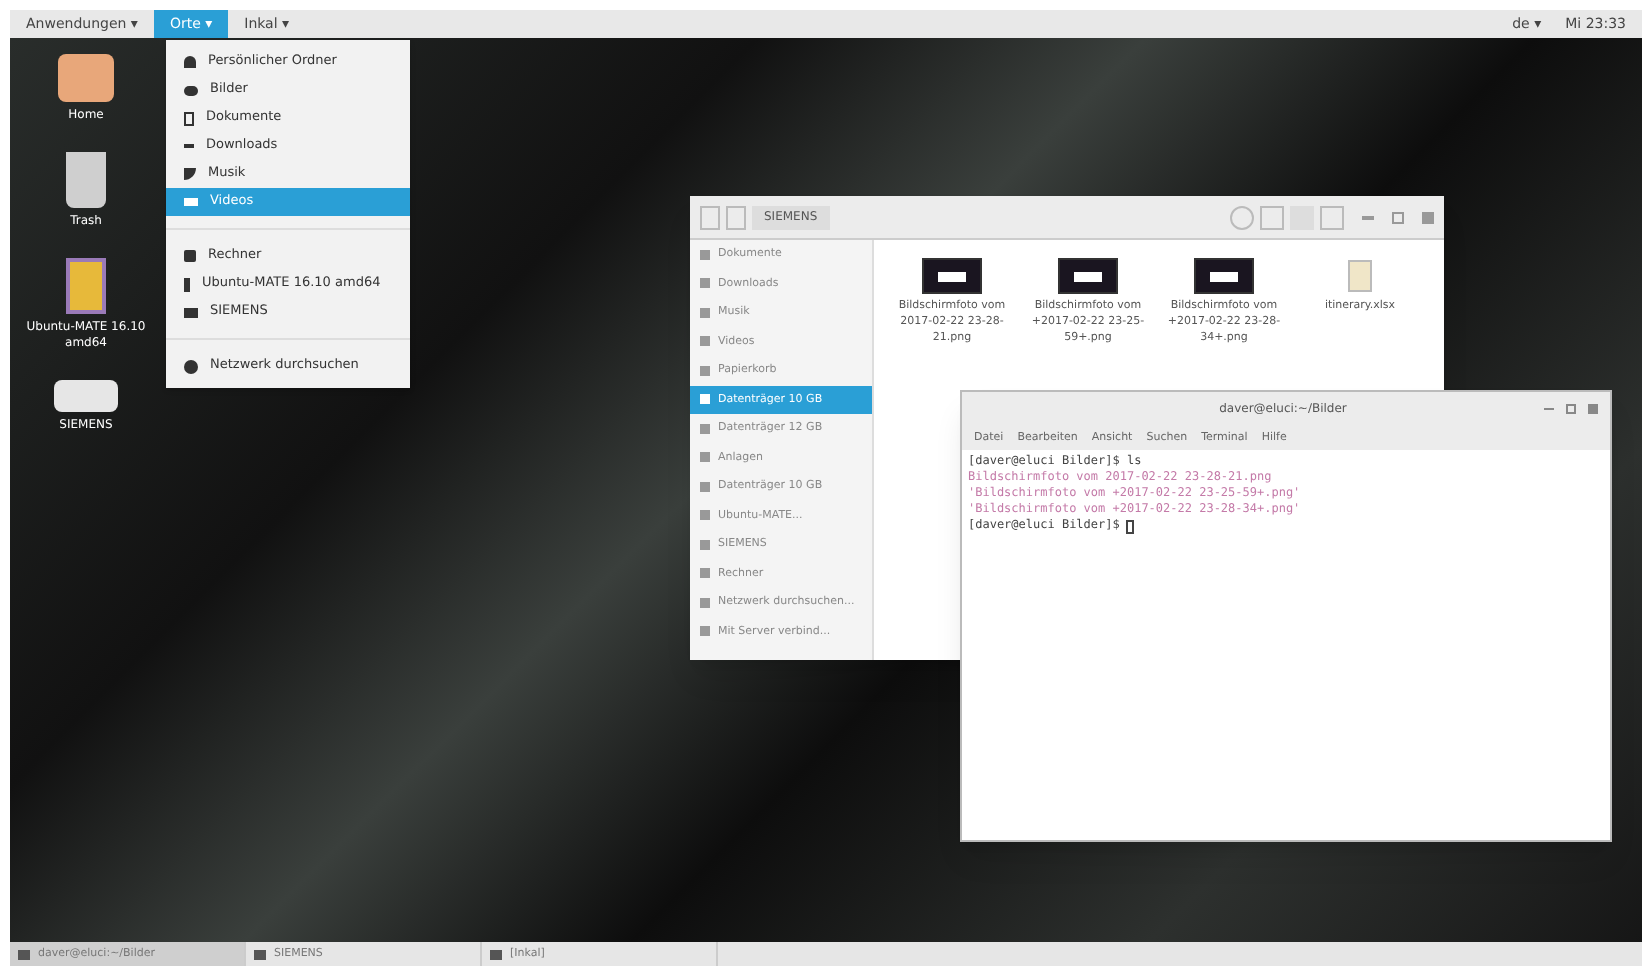  What do you see at coordinates (86, 78) in the screenshot?
I see `folder-icon` at bounding box center [86, 78].